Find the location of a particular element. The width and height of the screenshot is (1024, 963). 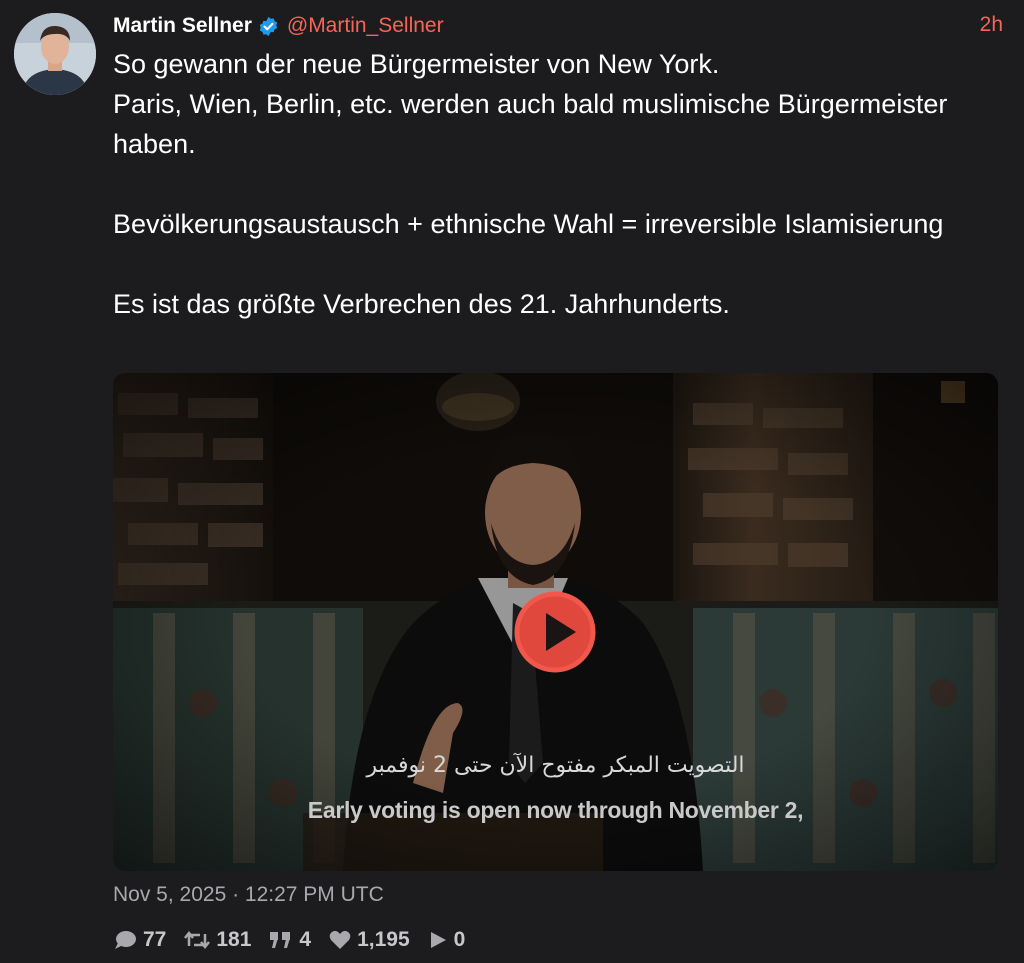

author-name: Martin Sellner is located at coordinates (182, 26).